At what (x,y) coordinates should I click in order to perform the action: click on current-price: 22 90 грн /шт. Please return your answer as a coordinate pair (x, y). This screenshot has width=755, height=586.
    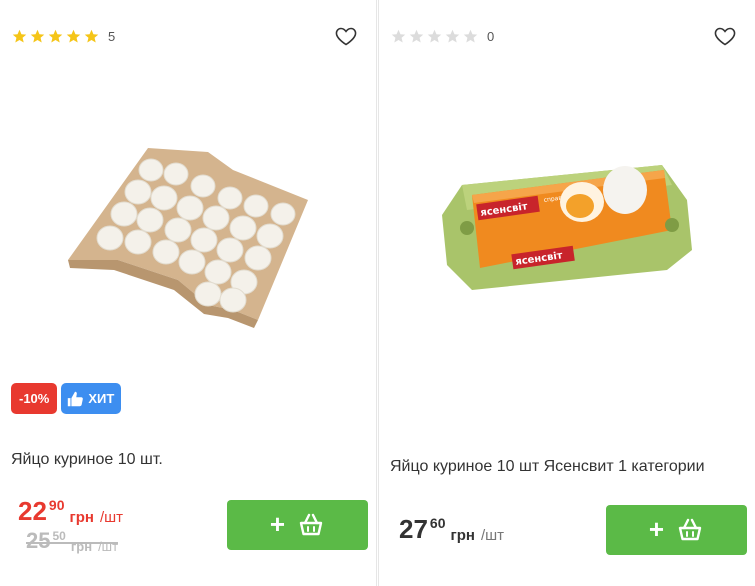
    Looking at the image, I should click on (70, 511).